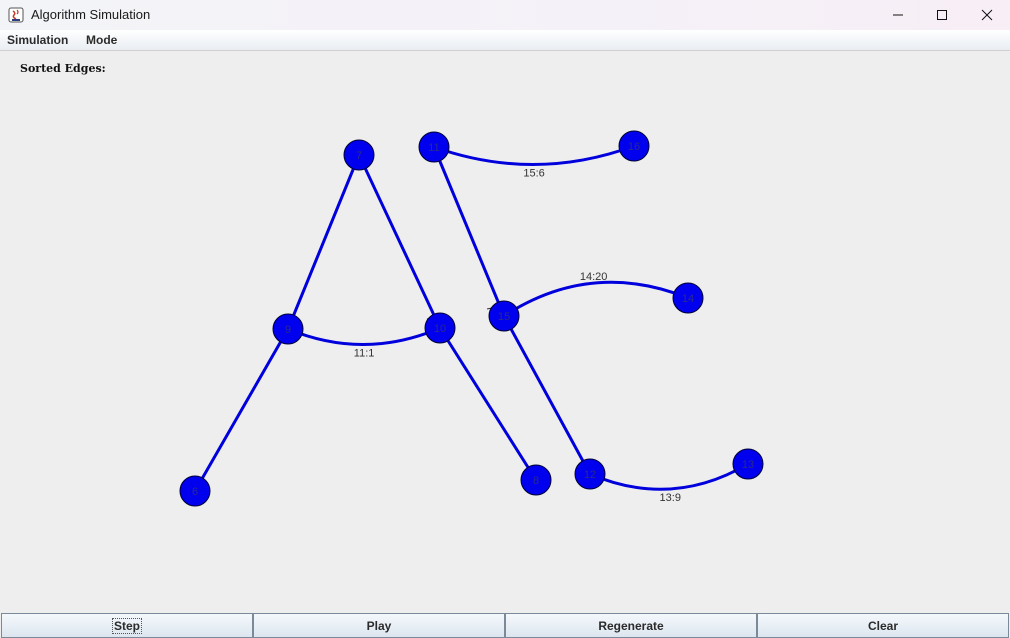  Describe the element at coordinates (688, 299) in the screenshot. I see `graph-node-label: 14` at that location.